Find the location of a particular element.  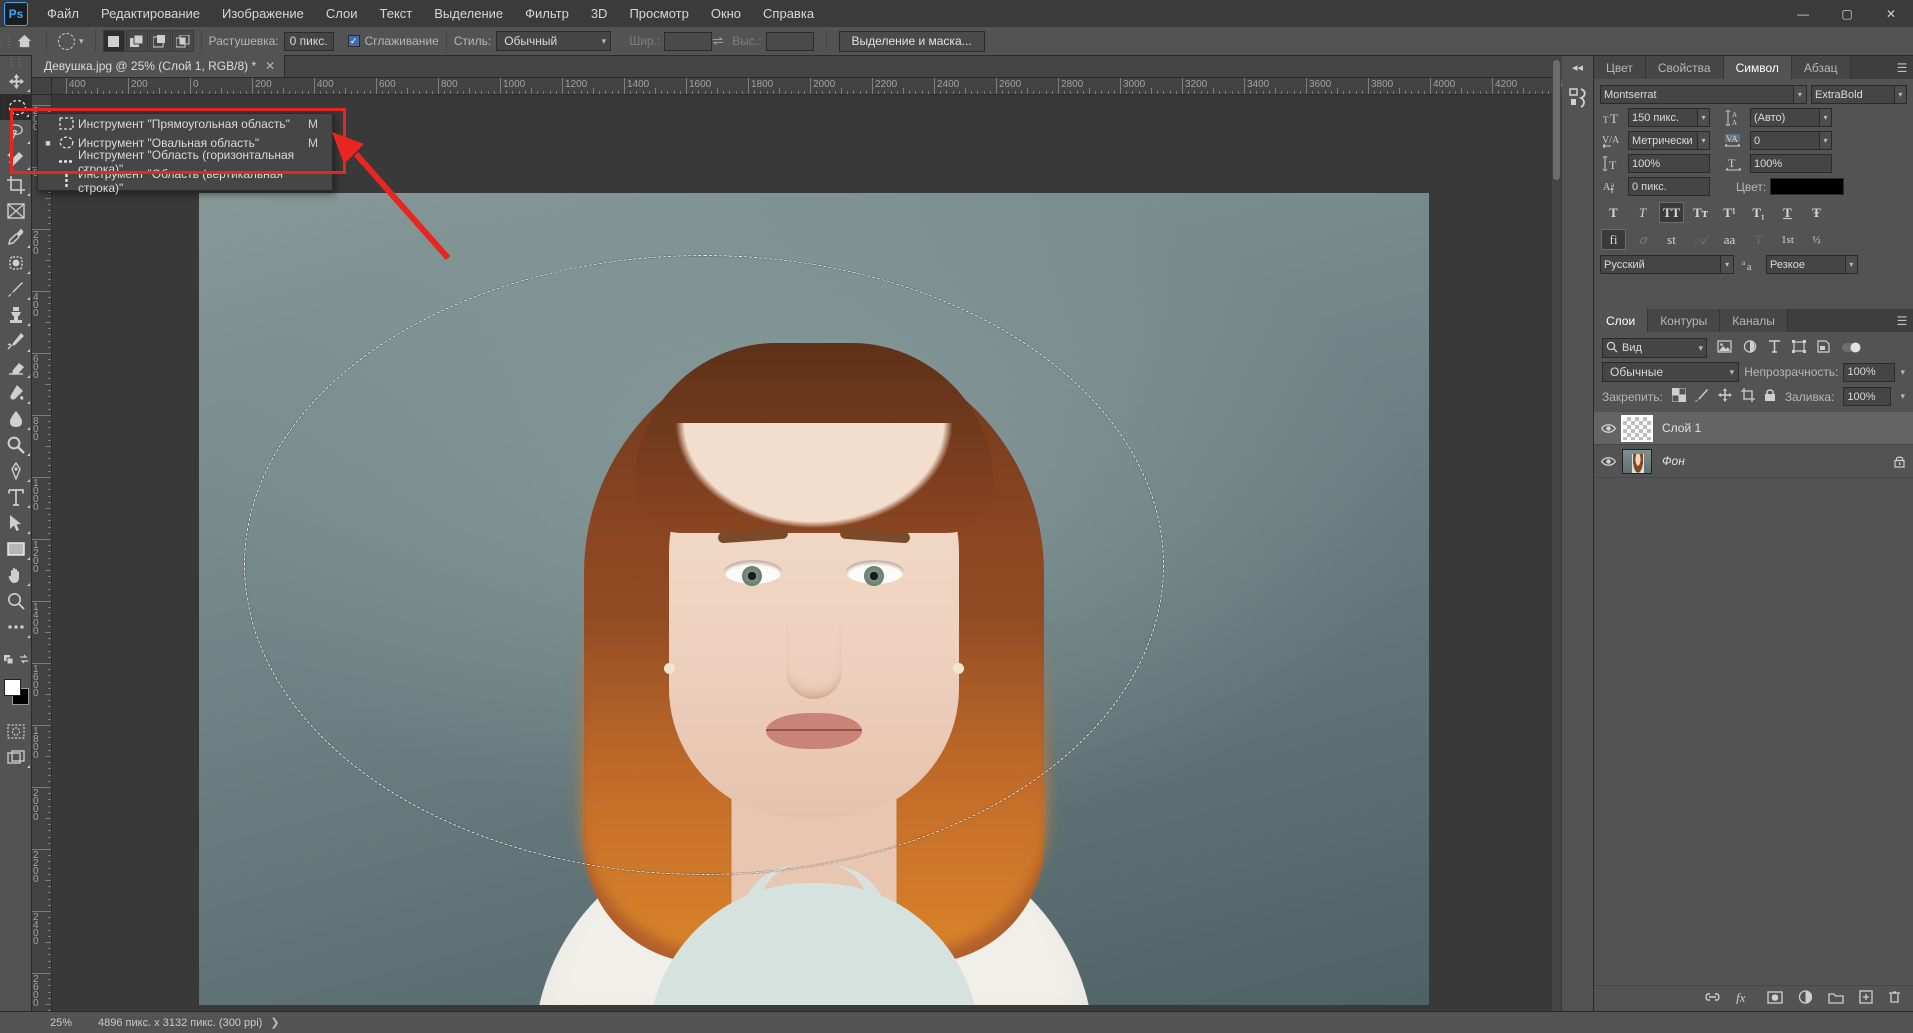

language-input is located at coordinates (1661, 264).